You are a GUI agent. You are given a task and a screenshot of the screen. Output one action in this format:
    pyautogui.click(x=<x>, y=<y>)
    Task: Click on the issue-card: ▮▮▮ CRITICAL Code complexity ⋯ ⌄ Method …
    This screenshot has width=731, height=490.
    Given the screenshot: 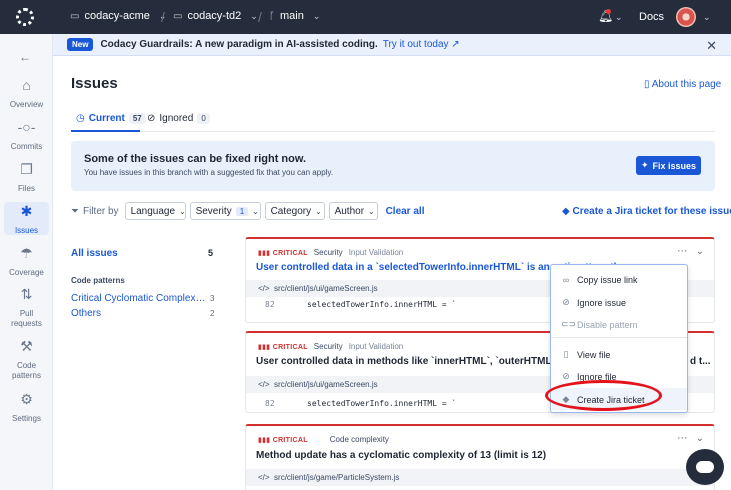 What is the action you would take?
    pyautogui.click(x=480, y=457)
    